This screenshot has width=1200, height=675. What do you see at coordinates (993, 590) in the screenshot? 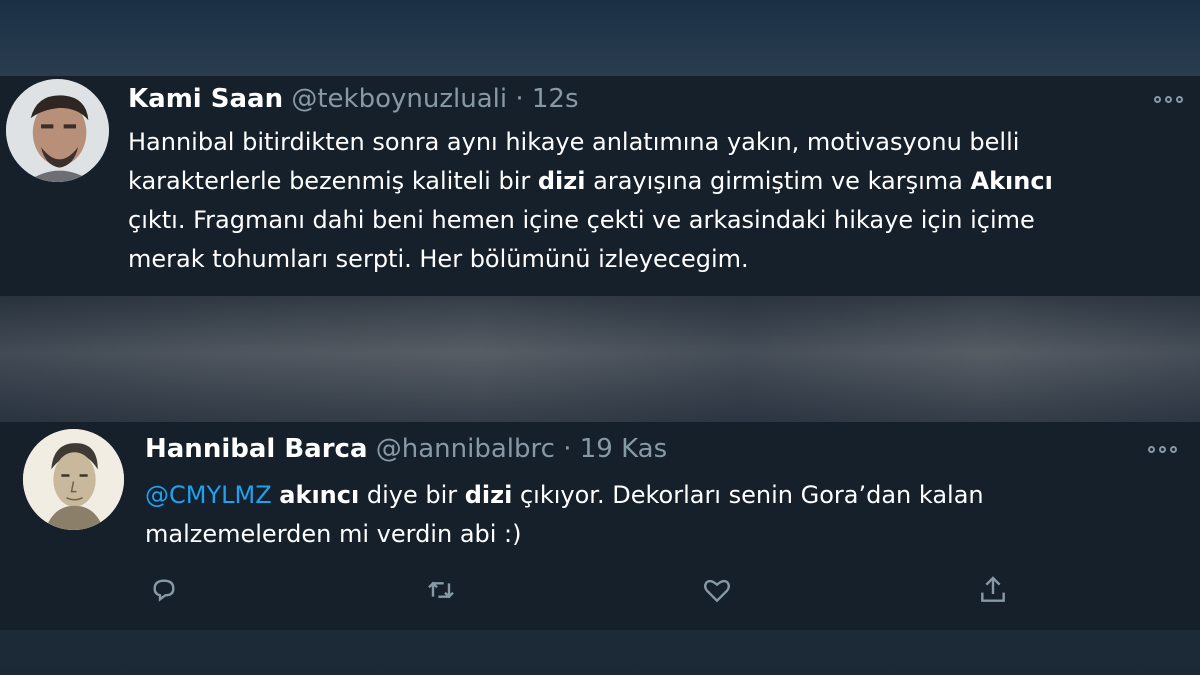
I see `share-icon` at bounding box center [993, 590].